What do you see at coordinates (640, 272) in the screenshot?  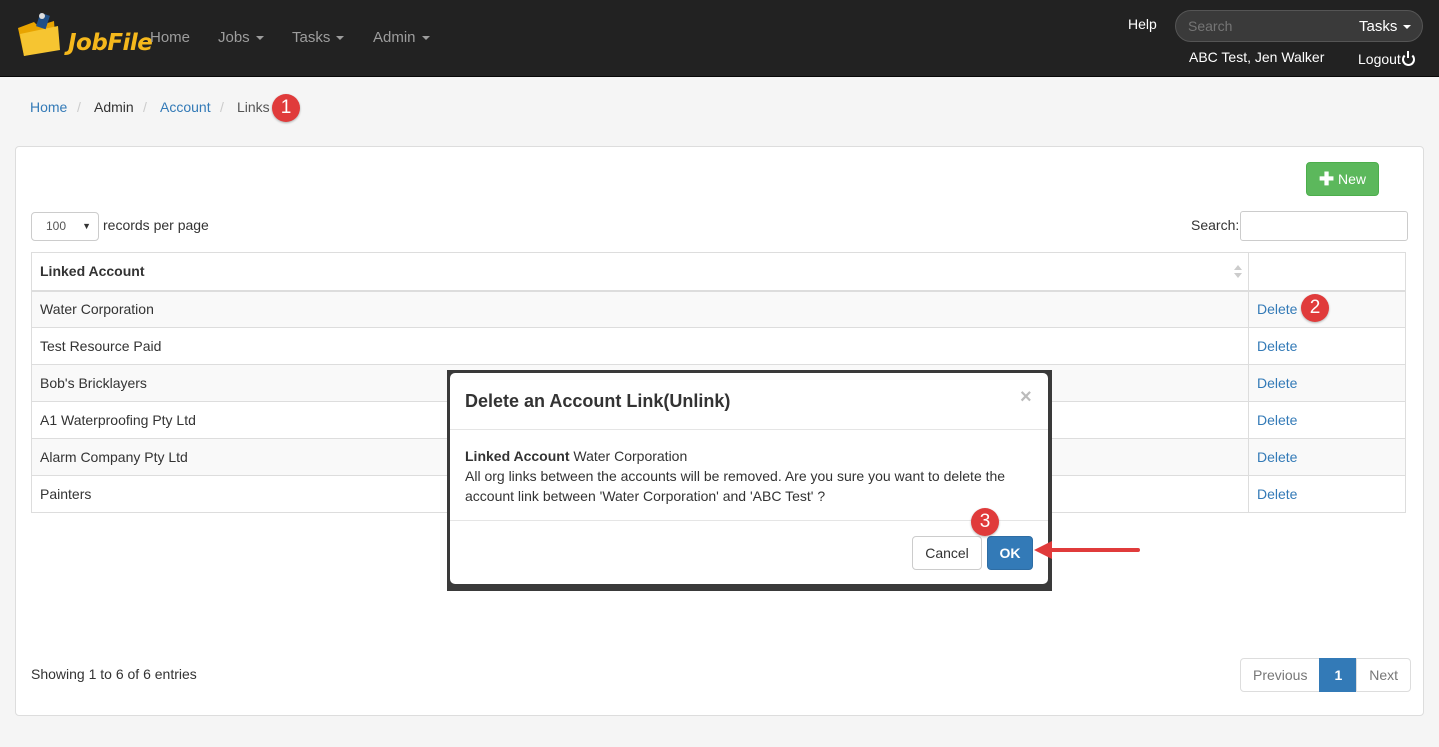 I see `column-linked-account: Linked Account` at bounding box center [640, 272].